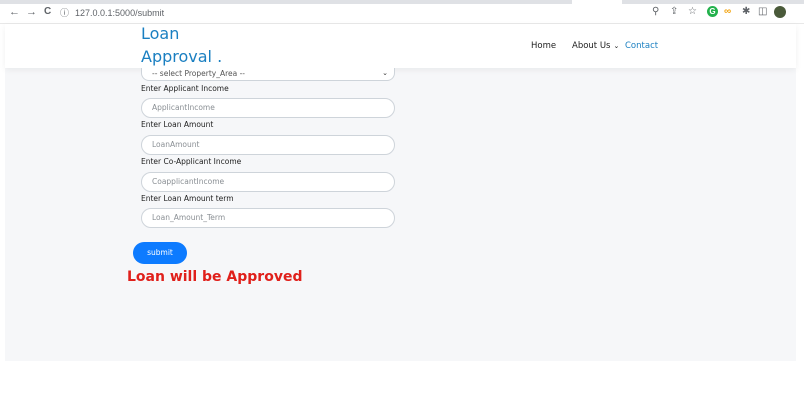 Image resolution: width=804 pixels, height=400 pixels. What do you see at coordinates (762, 12) in the screenshot?
I see `side-panel-icon: ◫` at bounding box center [762, 12].